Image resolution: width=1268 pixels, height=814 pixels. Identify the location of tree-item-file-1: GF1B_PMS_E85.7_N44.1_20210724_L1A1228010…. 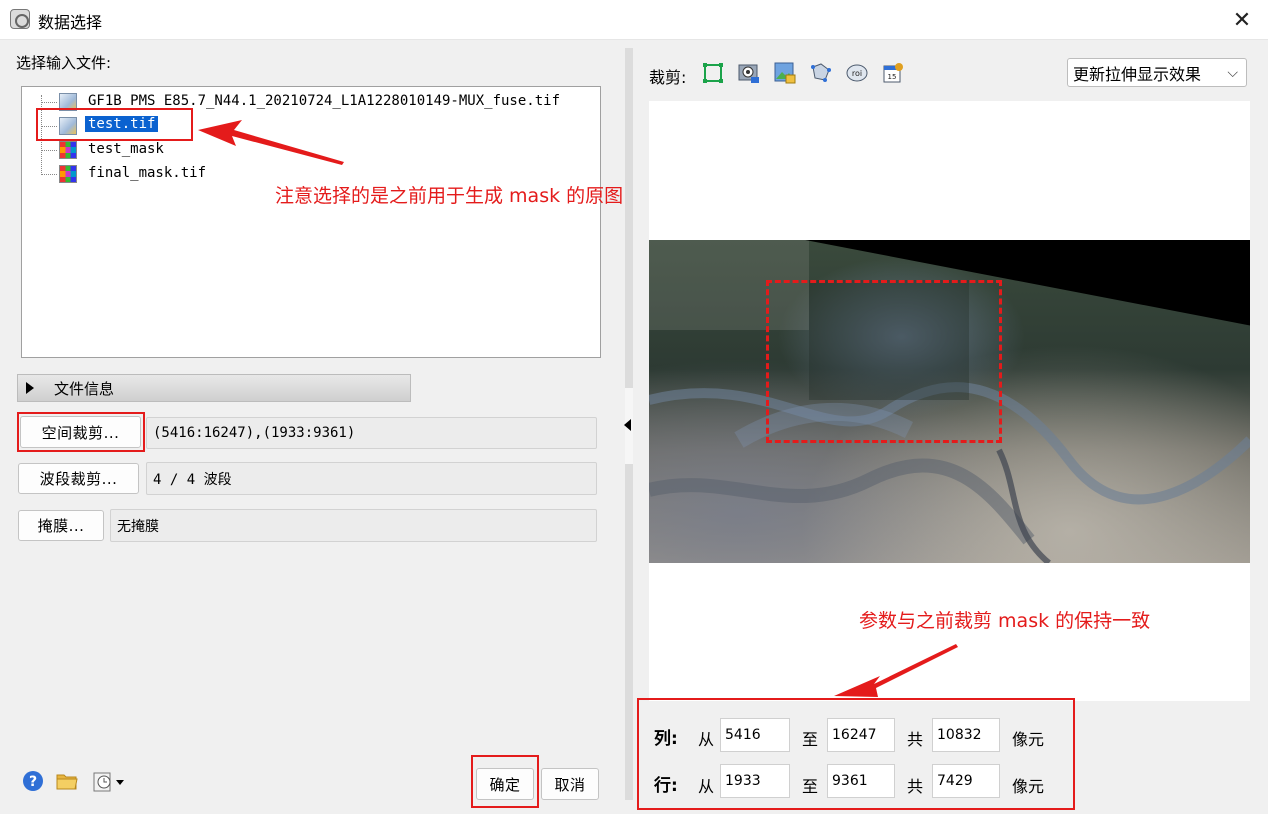
(324, 101).